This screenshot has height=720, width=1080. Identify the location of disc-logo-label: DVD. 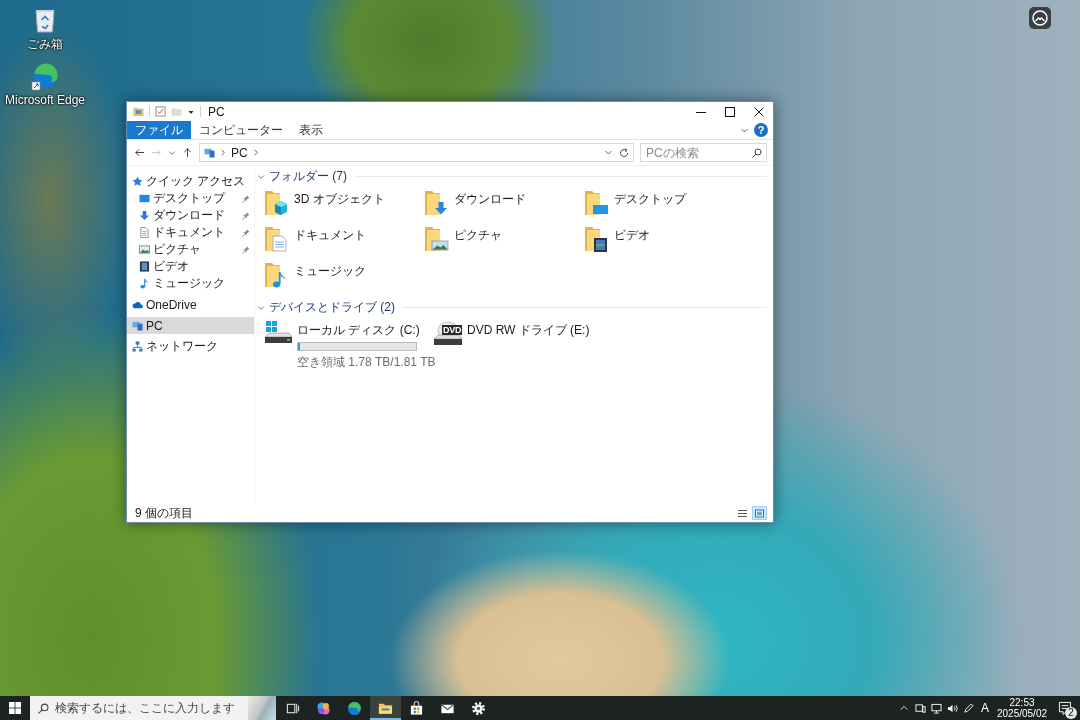
(452, 330).